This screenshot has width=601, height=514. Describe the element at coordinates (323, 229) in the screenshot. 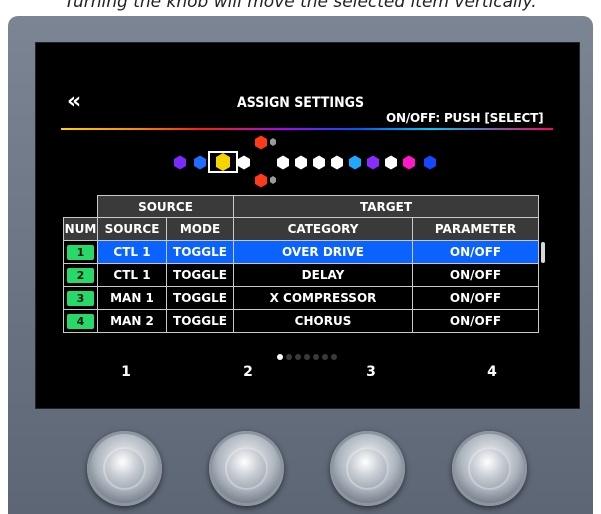

I see `column-header-category: CATEGORY` at that location.